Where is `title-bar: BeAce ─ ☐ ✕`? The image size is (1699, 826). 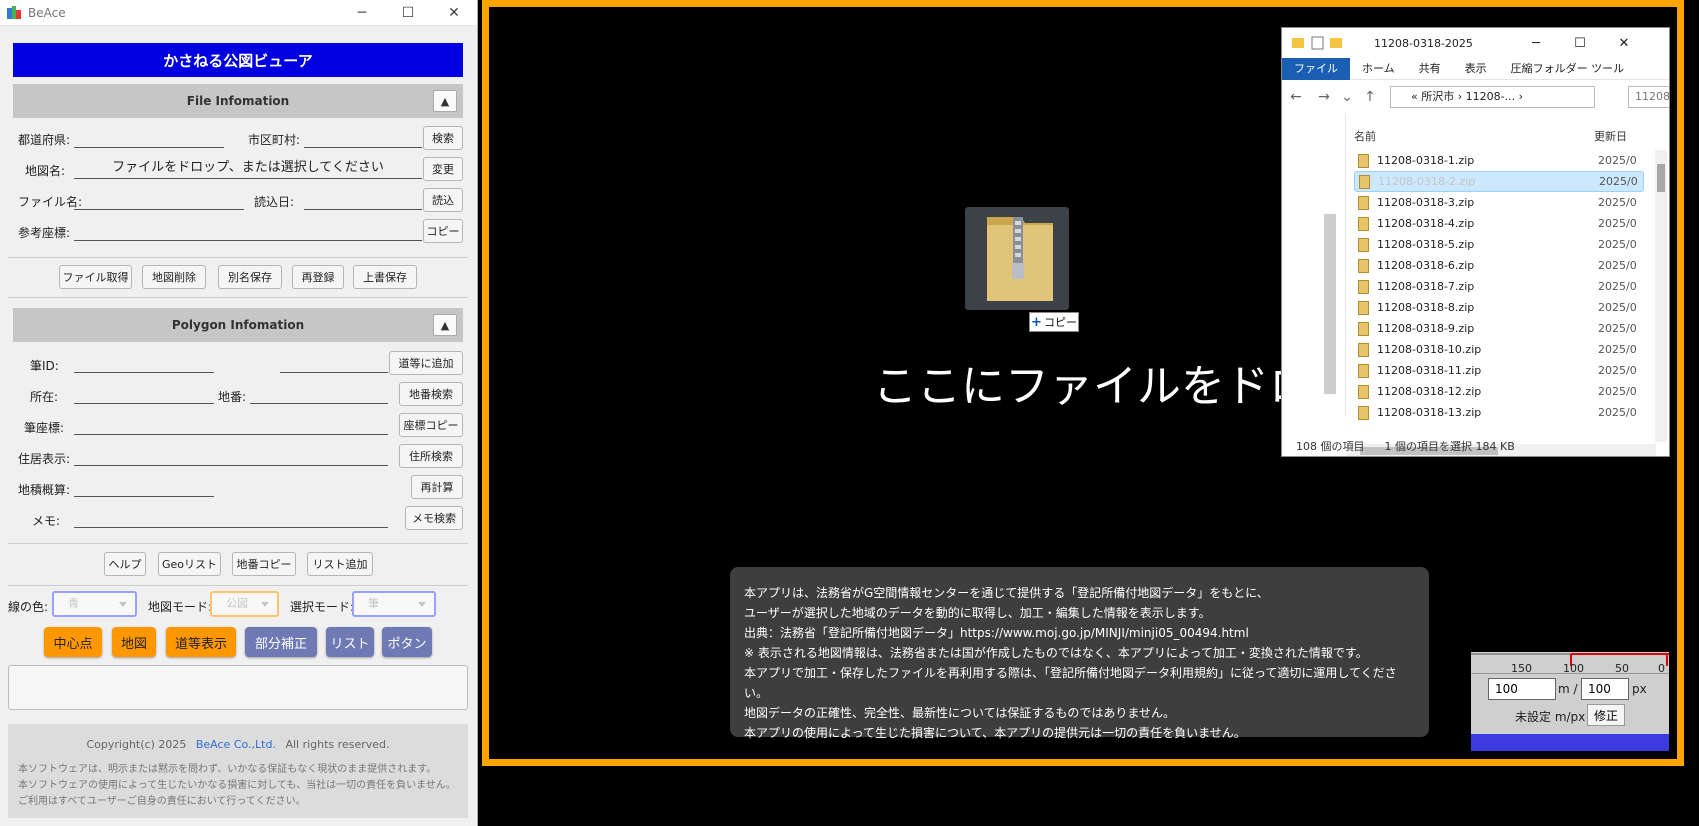 title-bar: BeAce ─ ☐ ✕ is located at coordinates (238, 13).